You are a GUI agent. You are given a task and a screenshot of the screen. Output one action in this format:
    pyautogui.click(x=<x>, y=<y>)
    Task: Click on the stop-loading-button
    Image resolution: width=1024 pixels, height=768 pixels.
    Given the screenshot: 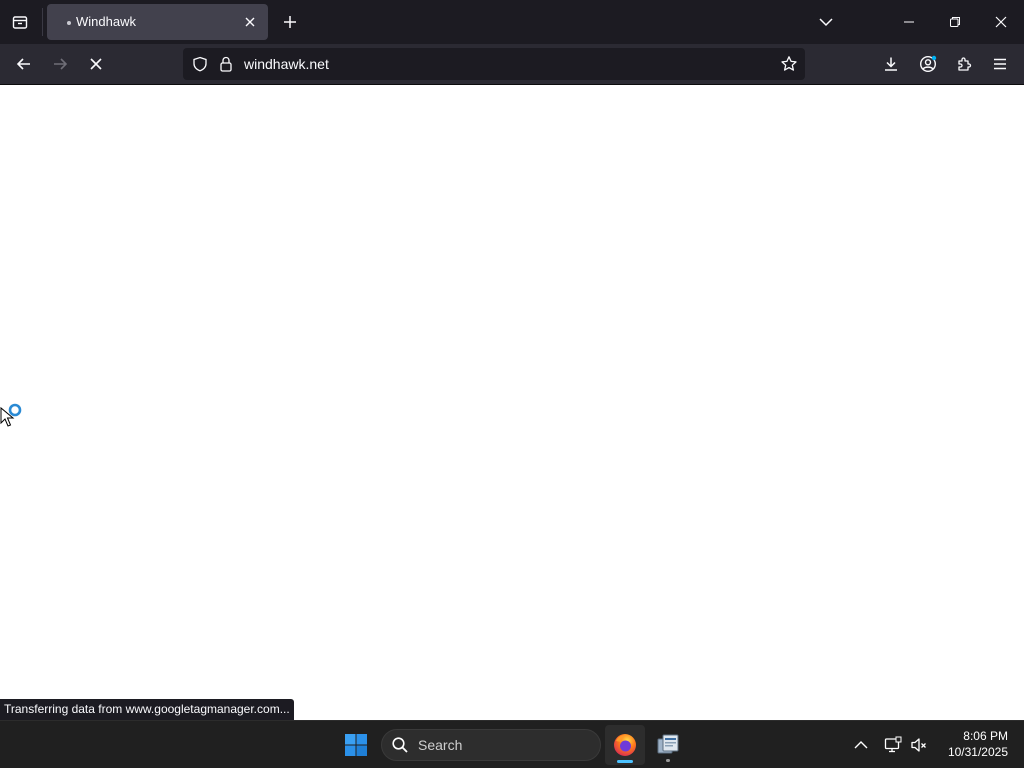 What is the action you would take?
    pyautogui.click(x=96, y=64)
    